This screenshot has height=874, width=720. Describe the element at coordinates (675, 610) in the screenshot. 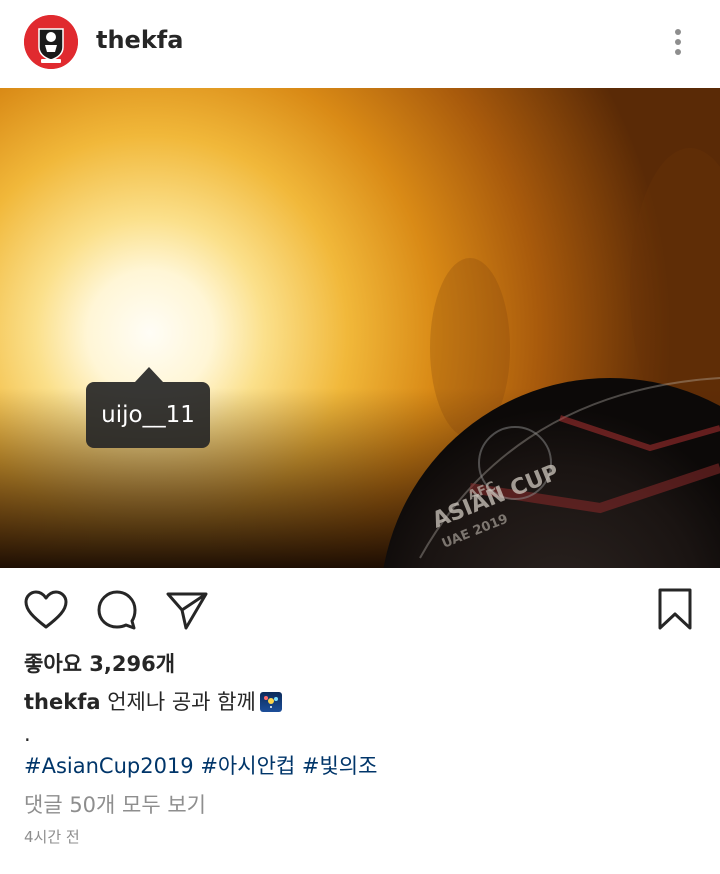

I see `bookmark-icon` at that location.